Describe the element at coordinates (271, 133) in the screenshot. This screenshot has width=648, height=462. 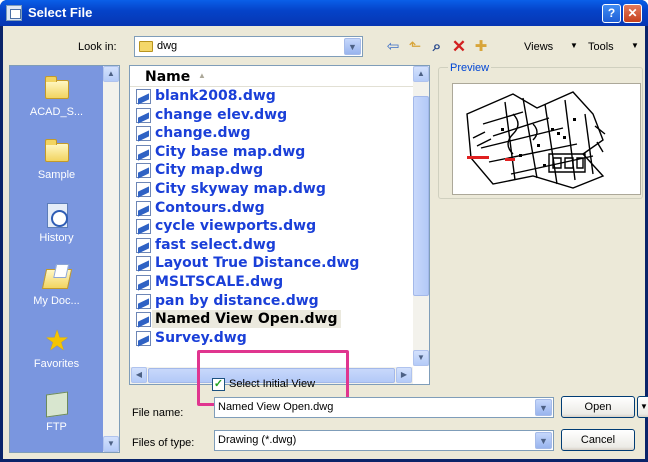
I see `file-row: change.dwg` at that location.